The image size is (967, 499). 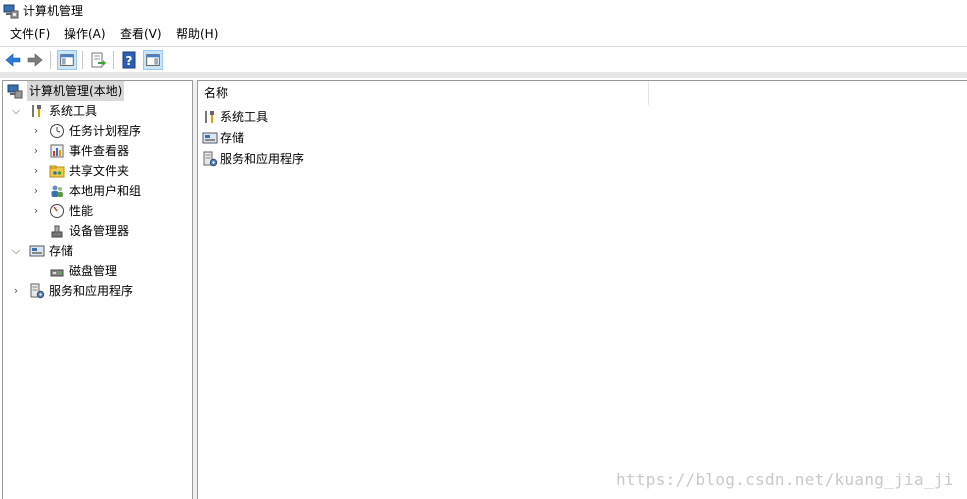 What do you see at coordinates (57, 231) in the screenshot?
I see `device-manager-icon` at bounding box center [57, 231].